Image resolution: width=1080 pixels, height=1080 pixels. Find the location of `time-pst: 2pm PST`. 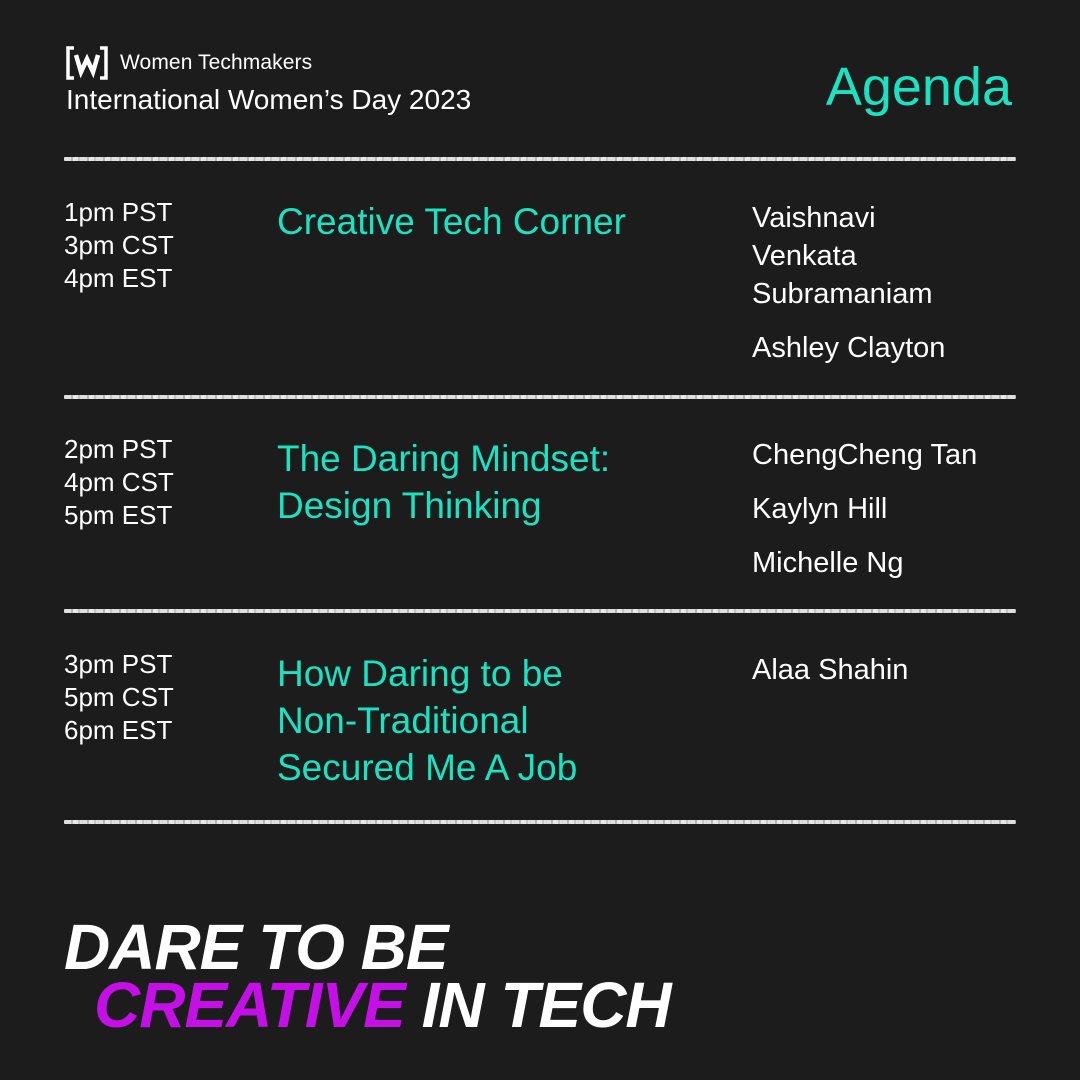

time-pst: 2pm PST is located at coordinates (118, 449).